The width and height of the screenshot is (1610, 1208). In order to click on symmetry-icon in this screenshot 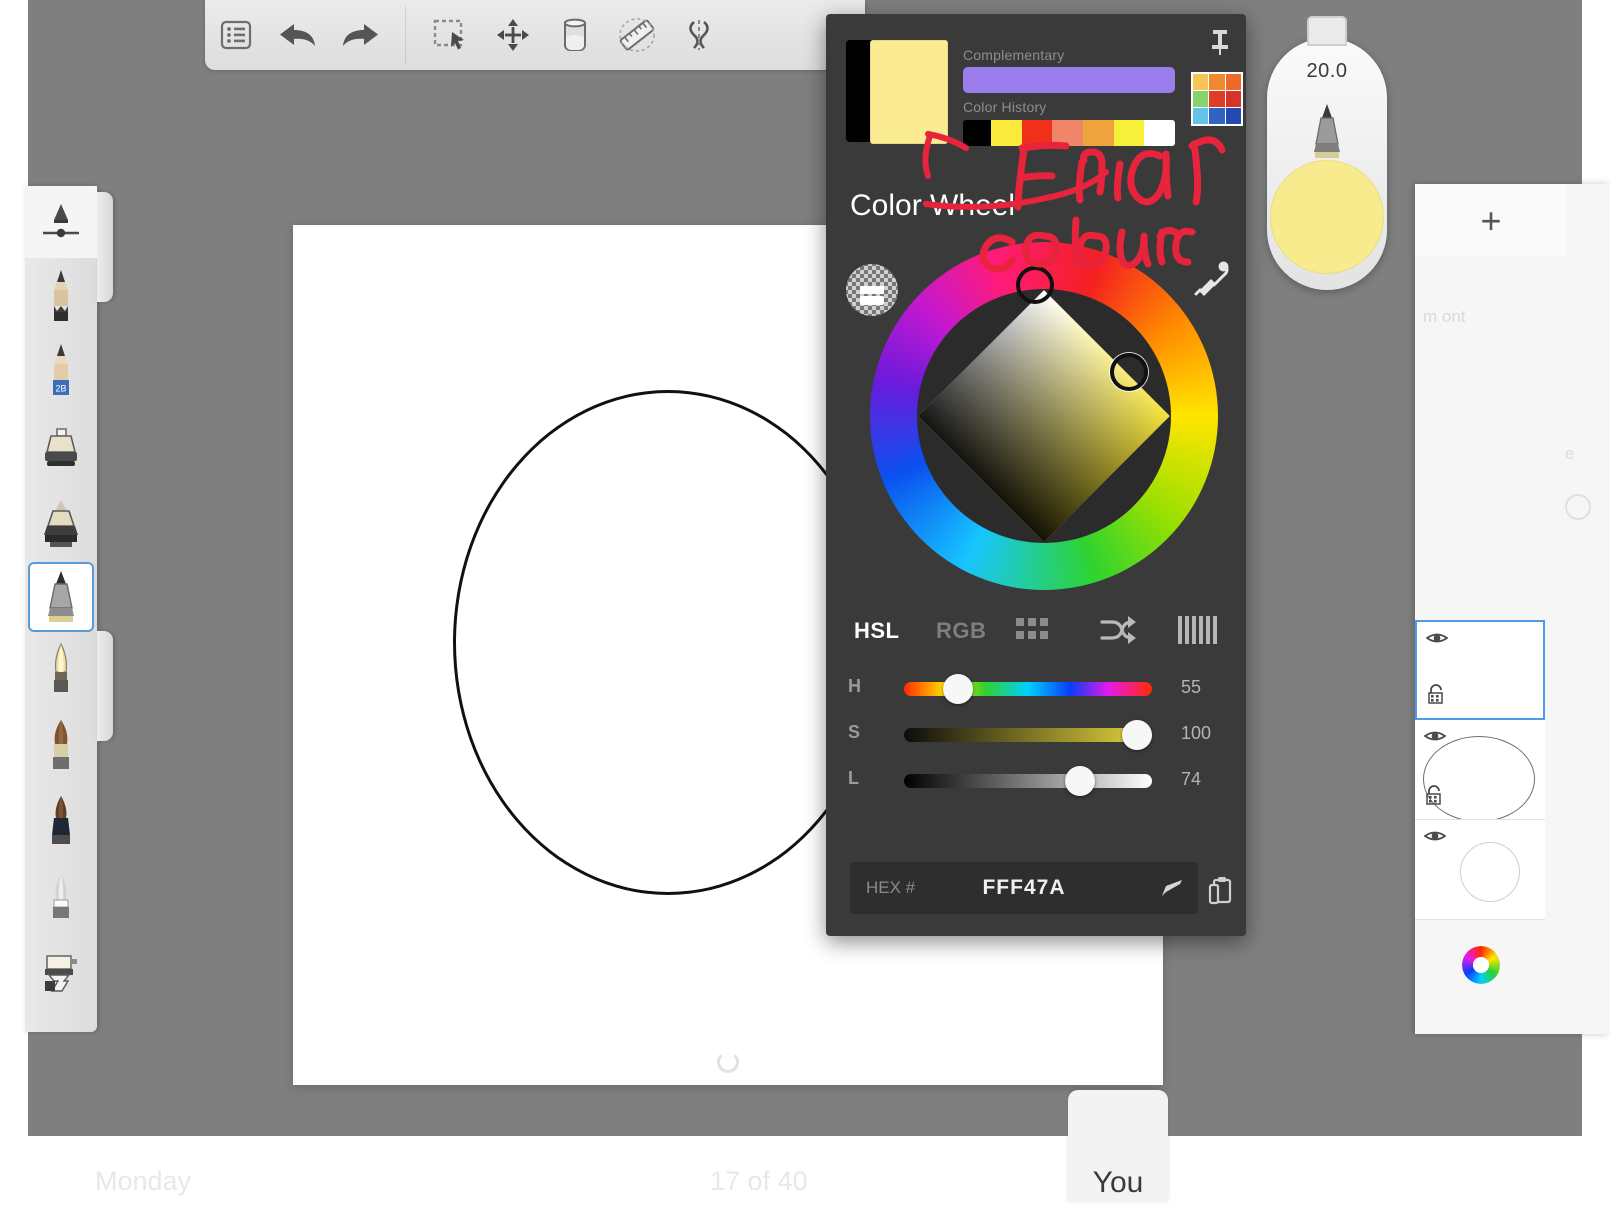, I will do `click(699, 35)`.